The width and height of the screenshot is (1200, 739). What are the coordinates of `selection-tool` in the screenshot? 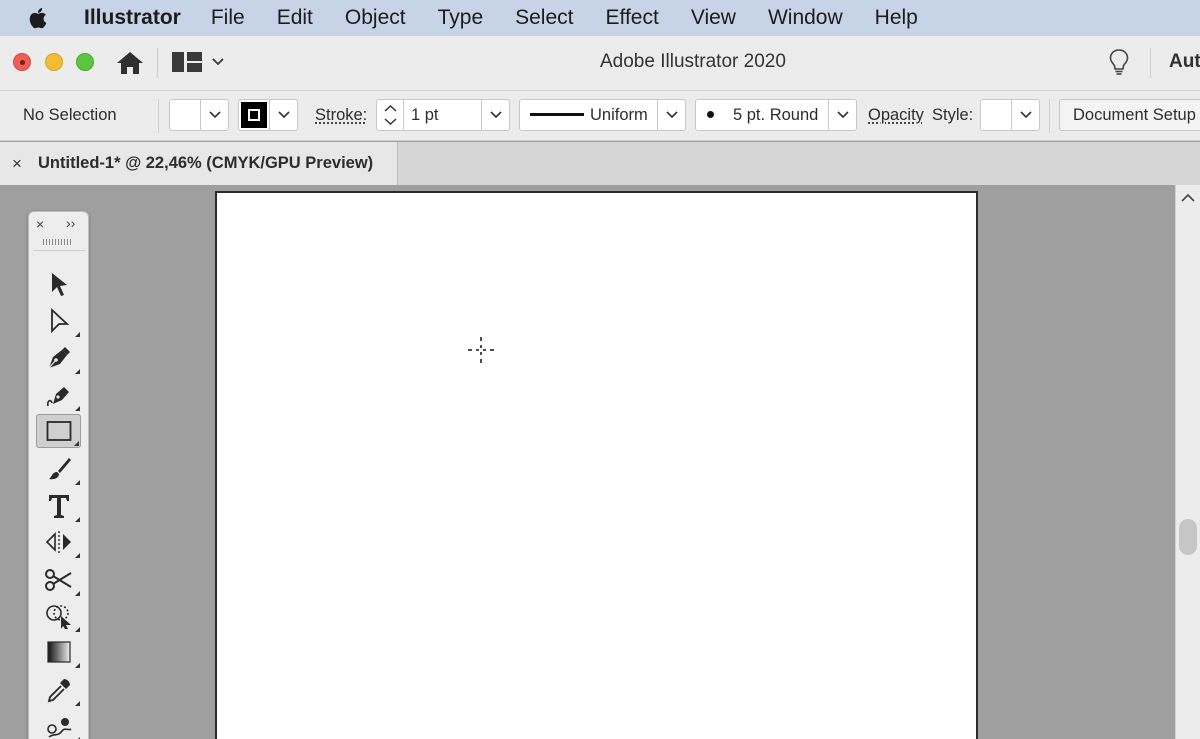 It's located at (58, 284).